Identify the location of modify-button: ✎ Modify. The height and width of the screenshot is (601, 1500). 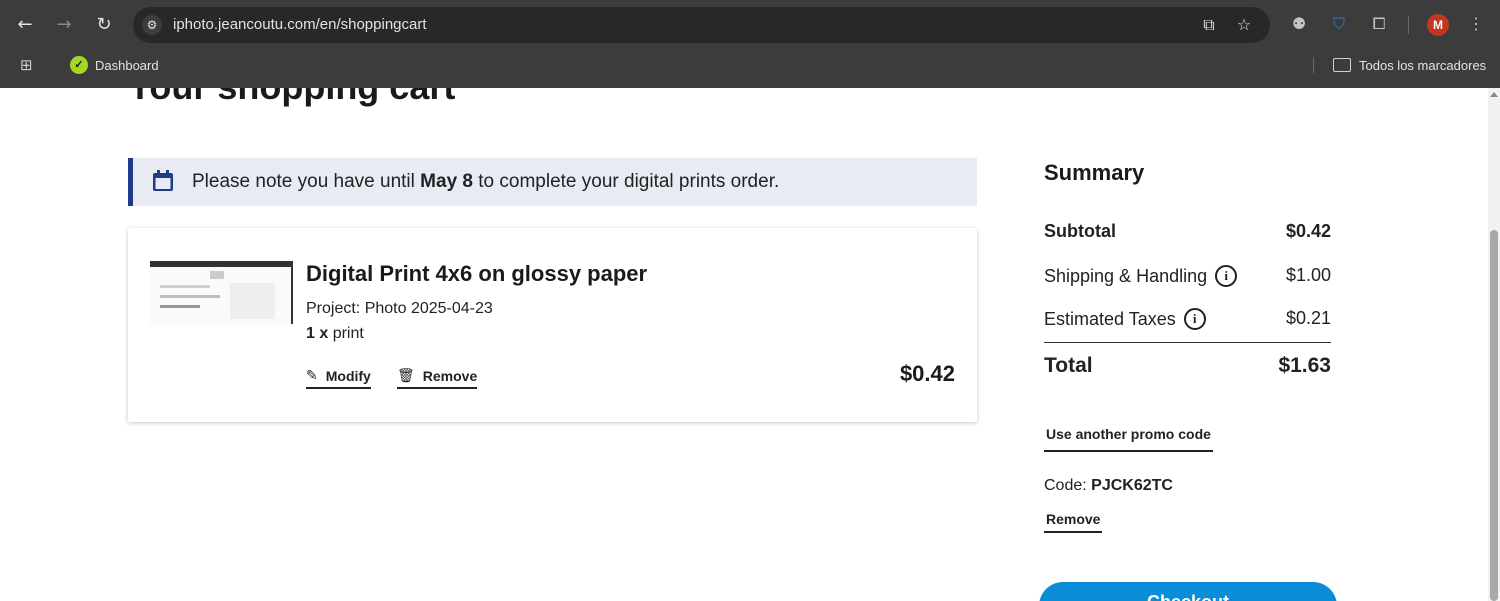
(338, 378).